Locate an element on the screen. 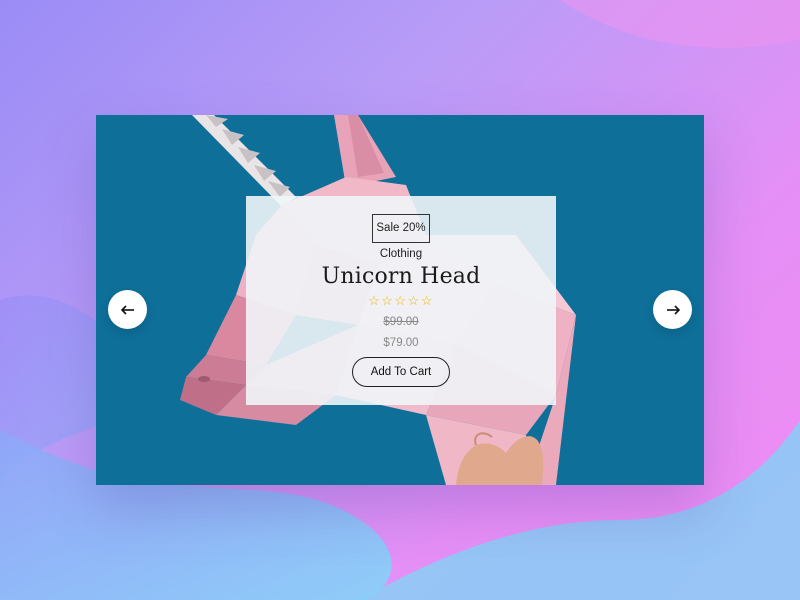 Image resolution: width=800 pixels, height=600 pixels. add-to-cart-button: Add To Cart is located at coordinates (401, 372).